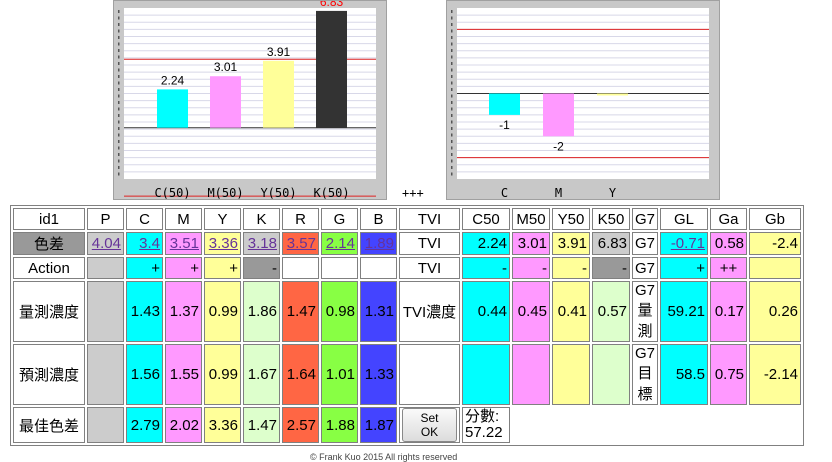 This screenshot has width=832, height=462. Describe the element at coordinates (611, 243) in the screenshot. I see `diff-k50-value: 6.83` at that location.